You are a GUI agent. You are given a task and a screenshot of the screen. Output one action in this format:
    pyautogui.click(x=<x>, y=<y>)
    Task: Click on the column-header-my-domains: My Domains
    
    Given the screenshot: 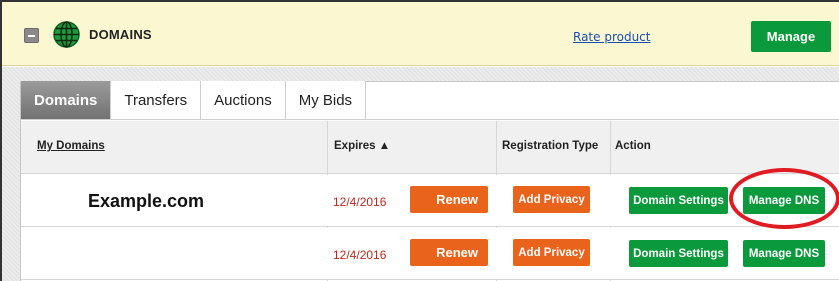 What is the action you would take?
    pyautogui.click(x=71, y=146)
    